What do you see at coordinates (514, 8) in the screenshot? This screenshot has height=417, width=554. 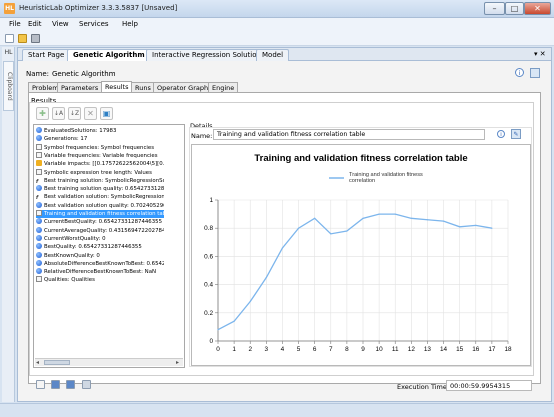 I see `maximize-button: □` at bounding box center [514, 8].